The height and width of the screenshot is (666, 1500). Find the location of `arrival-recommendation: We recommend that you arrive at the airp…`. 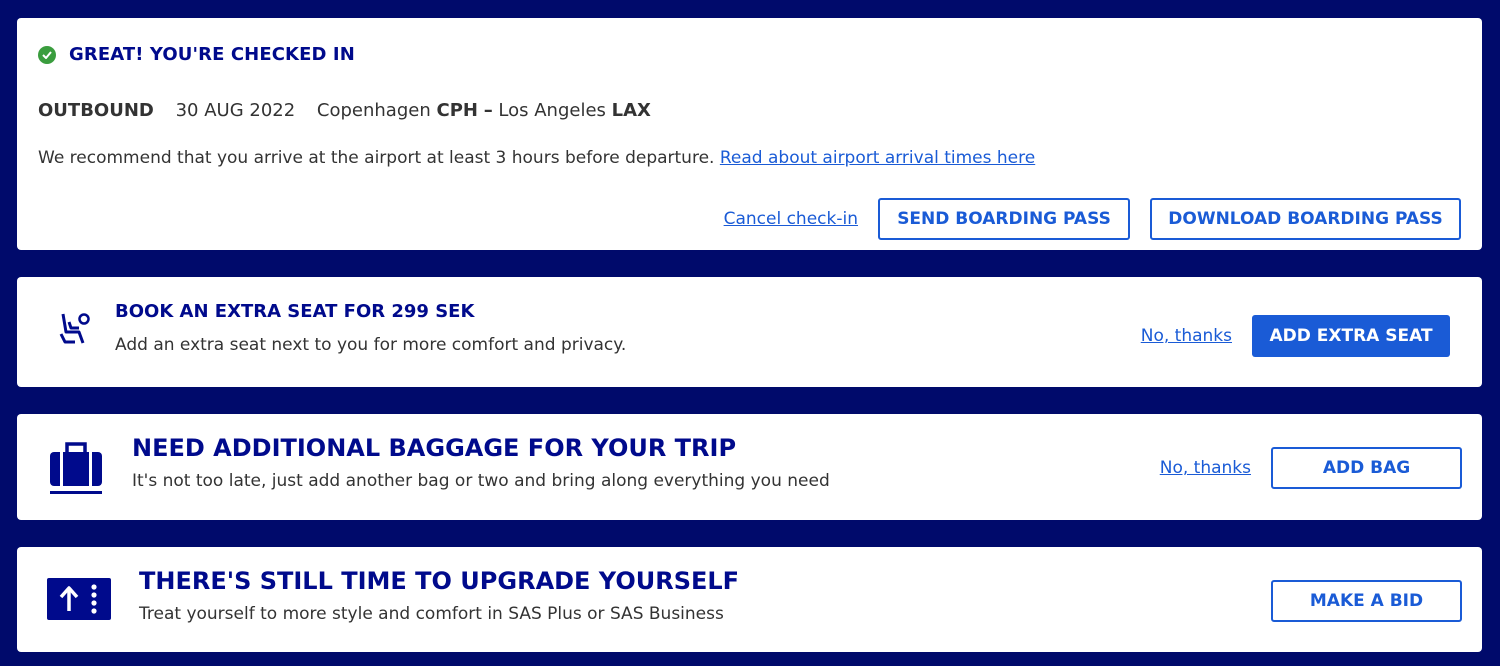

arrival-recommendation: We recommend that you arrive at the airp… is located at coordinates (536, 158).